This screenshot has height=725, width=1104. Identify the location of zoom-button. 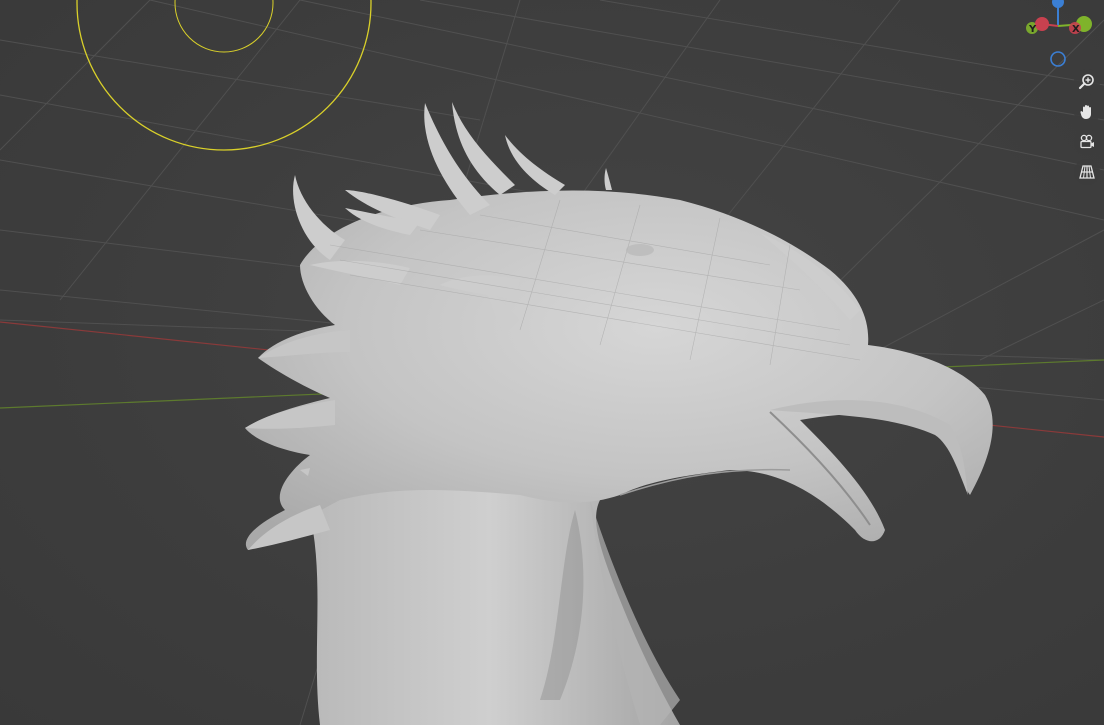
(1087, 82).